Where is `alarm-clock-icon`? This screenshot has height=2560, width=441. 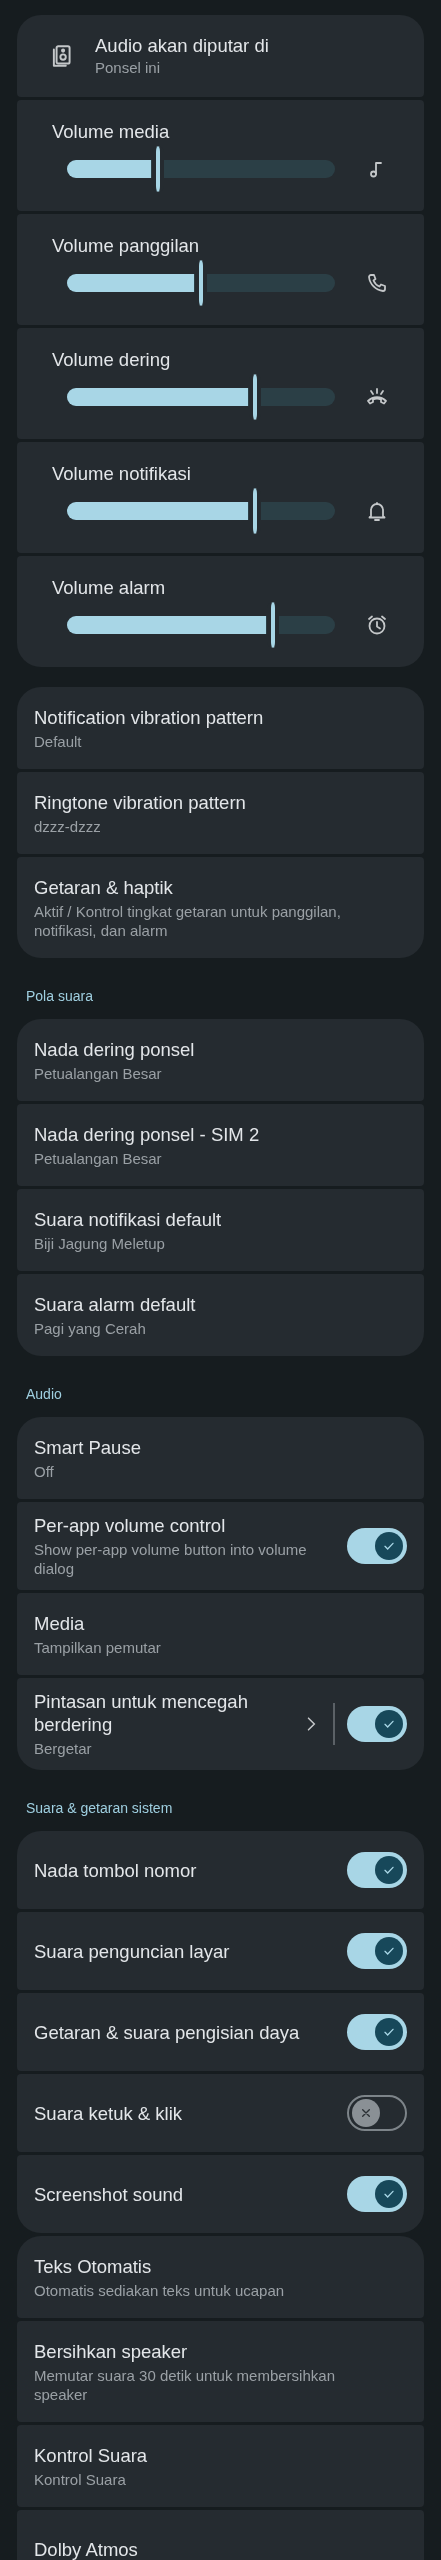 alarm-clock-icon is located at coordinates (377, 625).